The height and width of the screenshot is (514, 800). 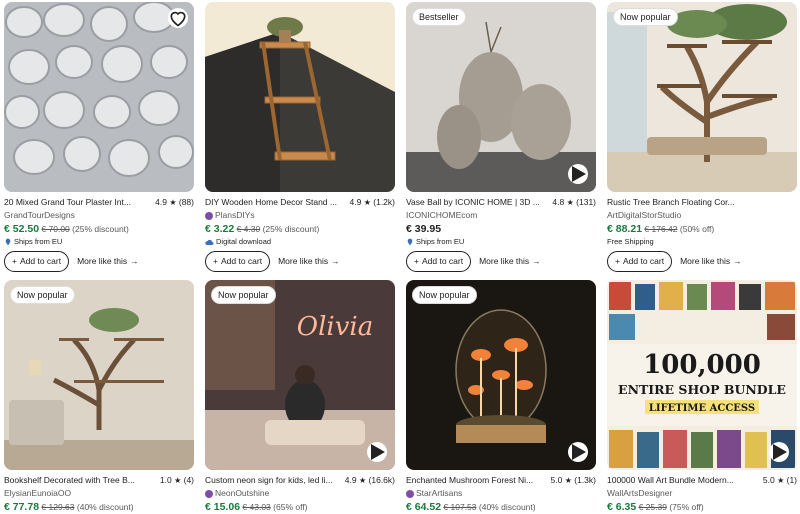 I want to click on more-like-this-label: More like this, so click(x=705, y=261).